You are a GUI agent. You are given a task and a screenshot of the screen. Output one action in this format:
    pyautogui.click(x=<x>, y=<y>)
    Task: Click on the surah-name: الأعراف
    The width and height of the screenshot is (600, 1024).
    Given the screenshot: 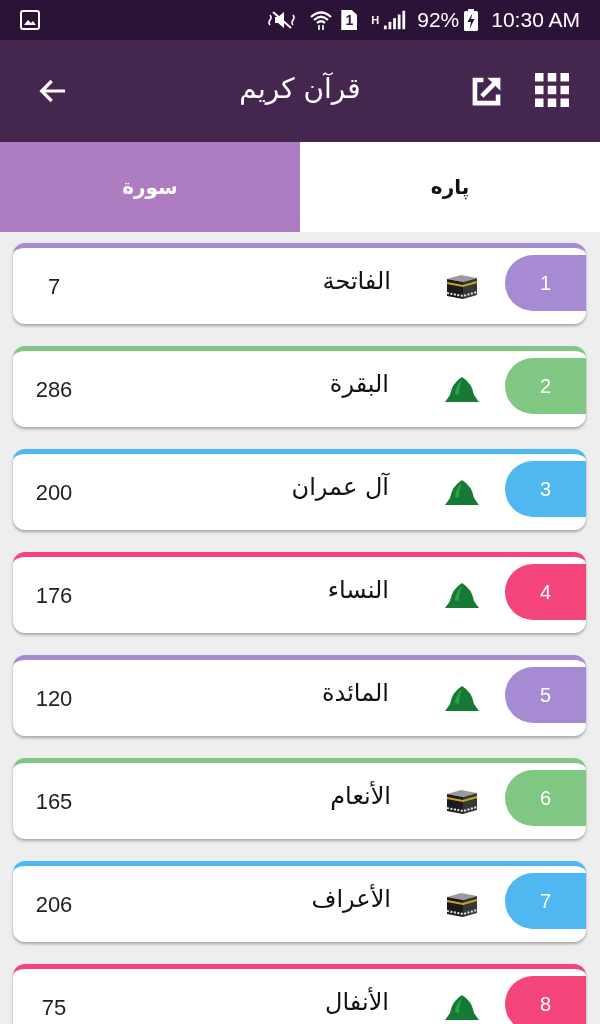 What is the action you would take?
    pyautogui.click(x=351, y=899)
    